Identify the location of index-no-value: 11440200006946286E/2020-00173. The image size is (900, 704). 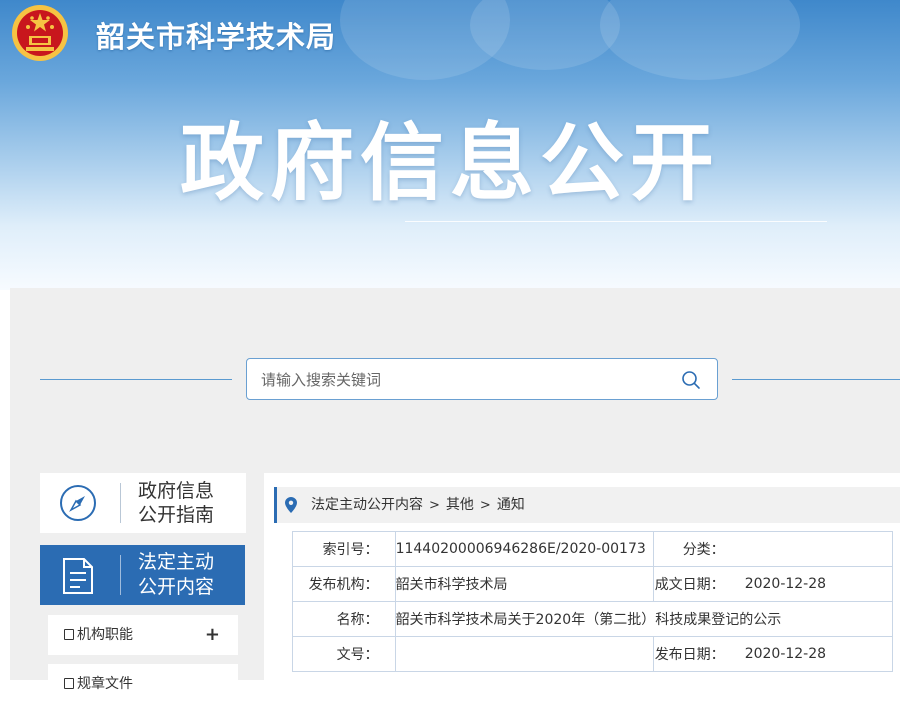
(524, 549).